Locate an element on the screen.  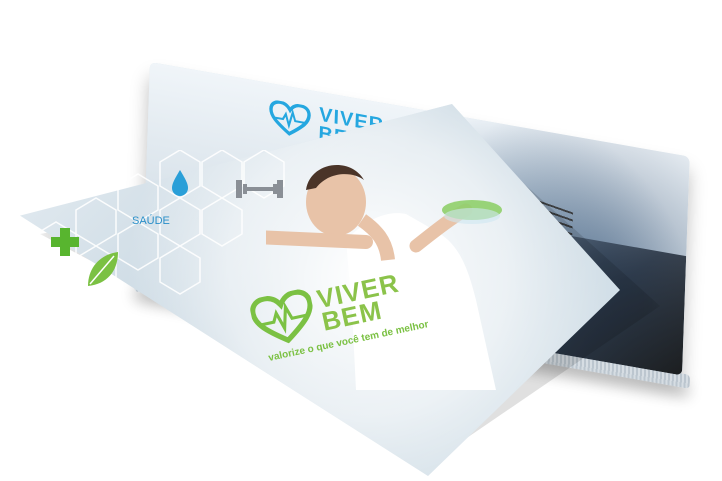
plus-icon is located at coordinates (65, 242).